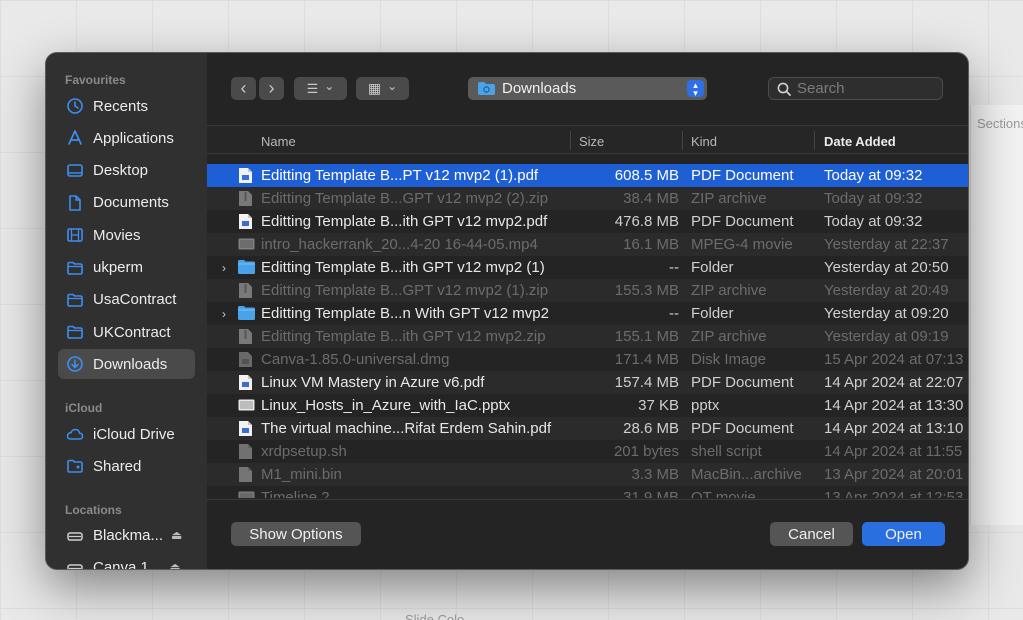  I want to click on sidebar-item-ukperm: ukperm, so click(126, 268).